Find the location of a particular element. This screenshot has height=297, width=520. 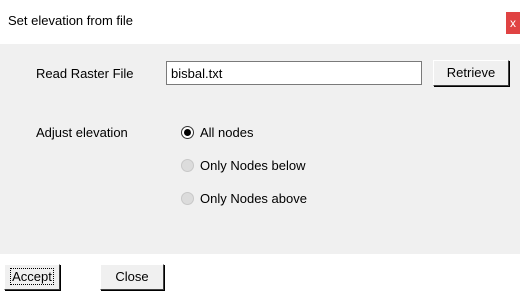

adjust-elevation-label: Adjust elevation is located at coordinates (82, 132).